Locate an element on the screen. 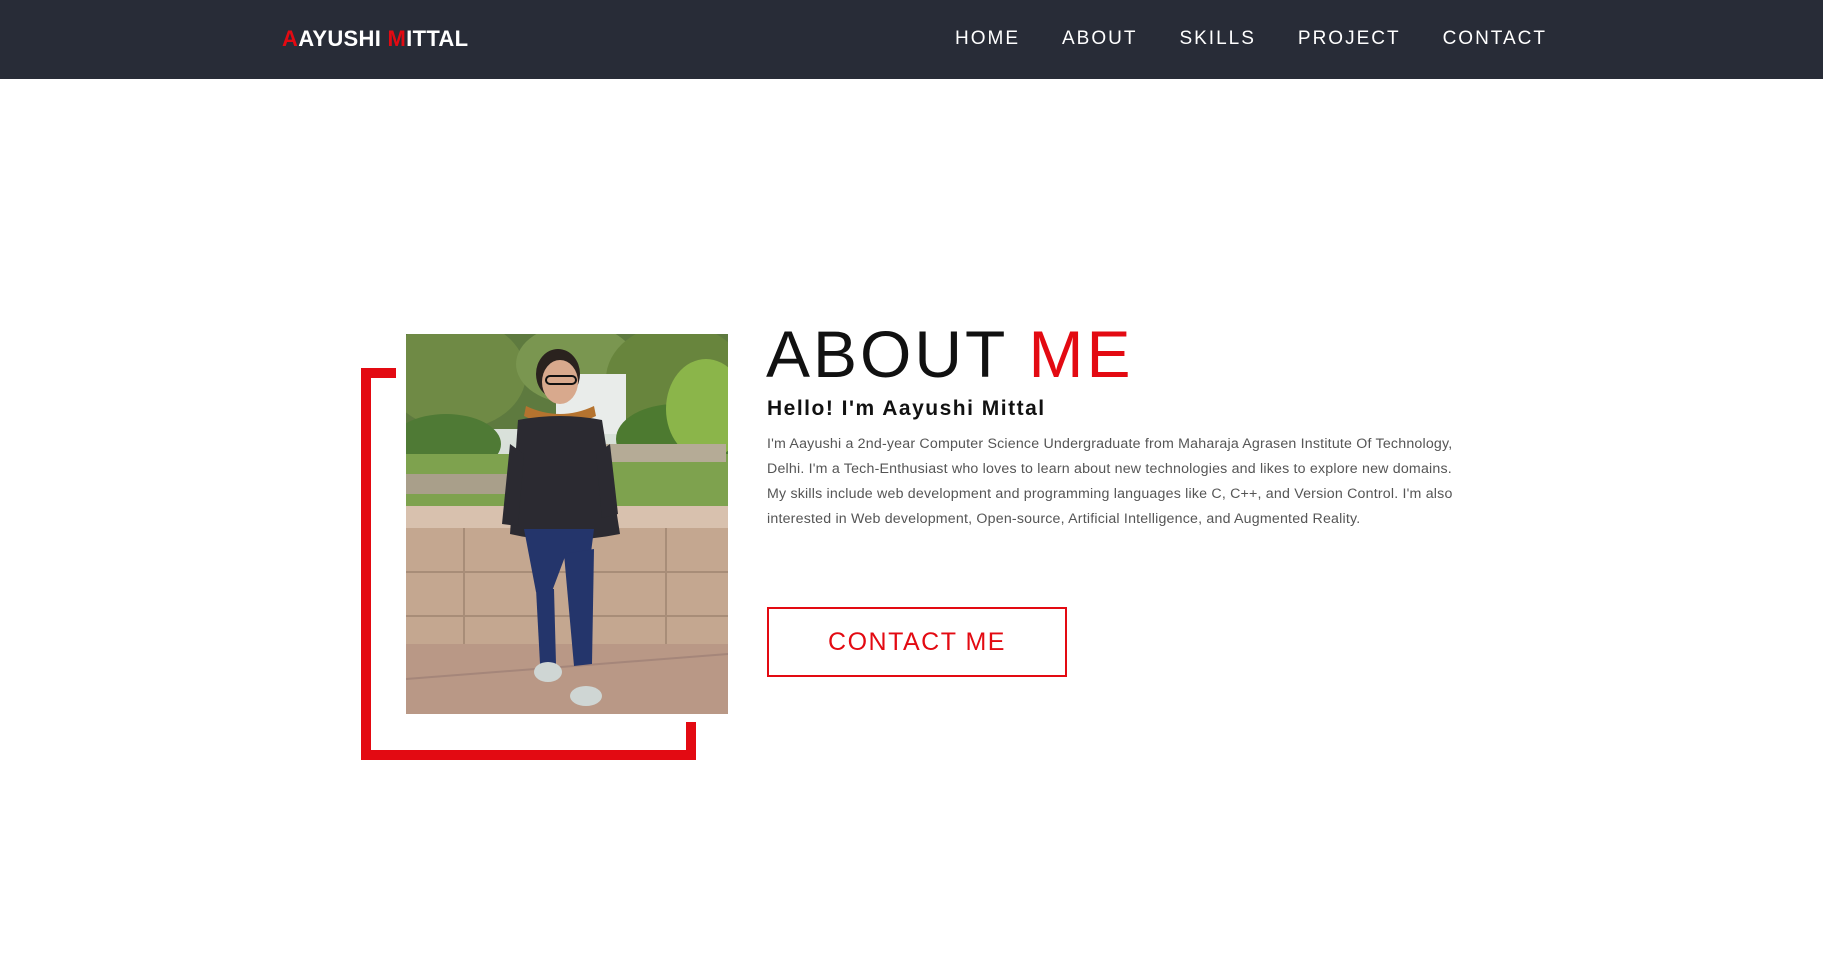  site-logo: AAYUSHI MITTAL is located at coordinates (375, 39).